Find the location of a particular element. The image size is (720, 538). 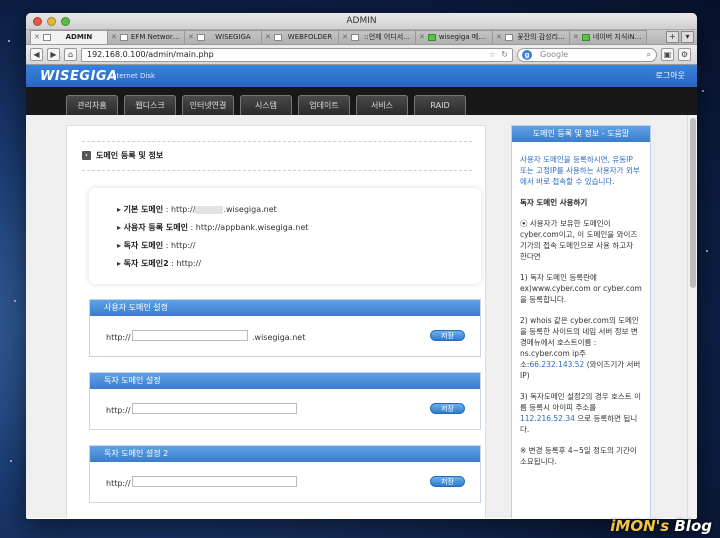

window-controls is located at coordinates (51, 21).